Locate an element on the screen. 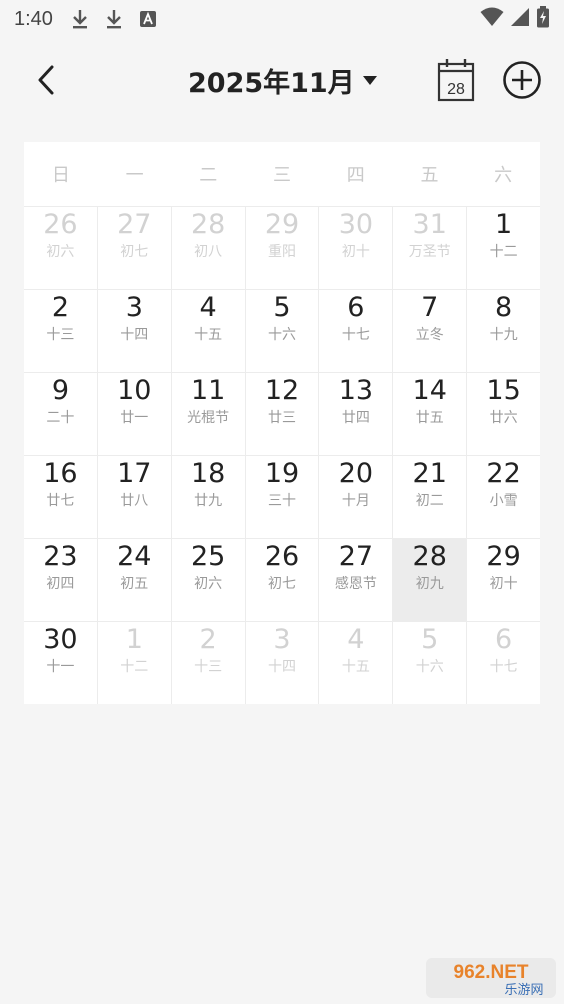 The width and height of the screenshot is (564, 1004). day-number: 12 is located at coordinates (282, 390).